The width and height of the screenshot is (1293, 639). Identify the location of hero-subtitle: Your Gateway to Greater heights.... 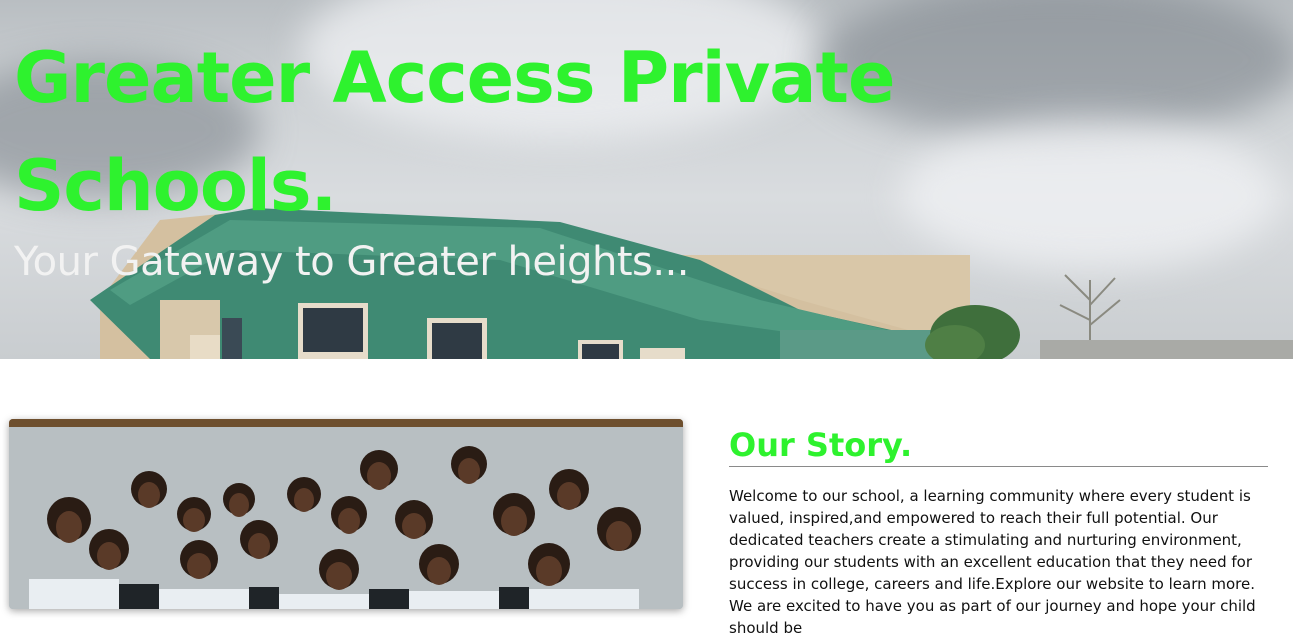
(352, 262).